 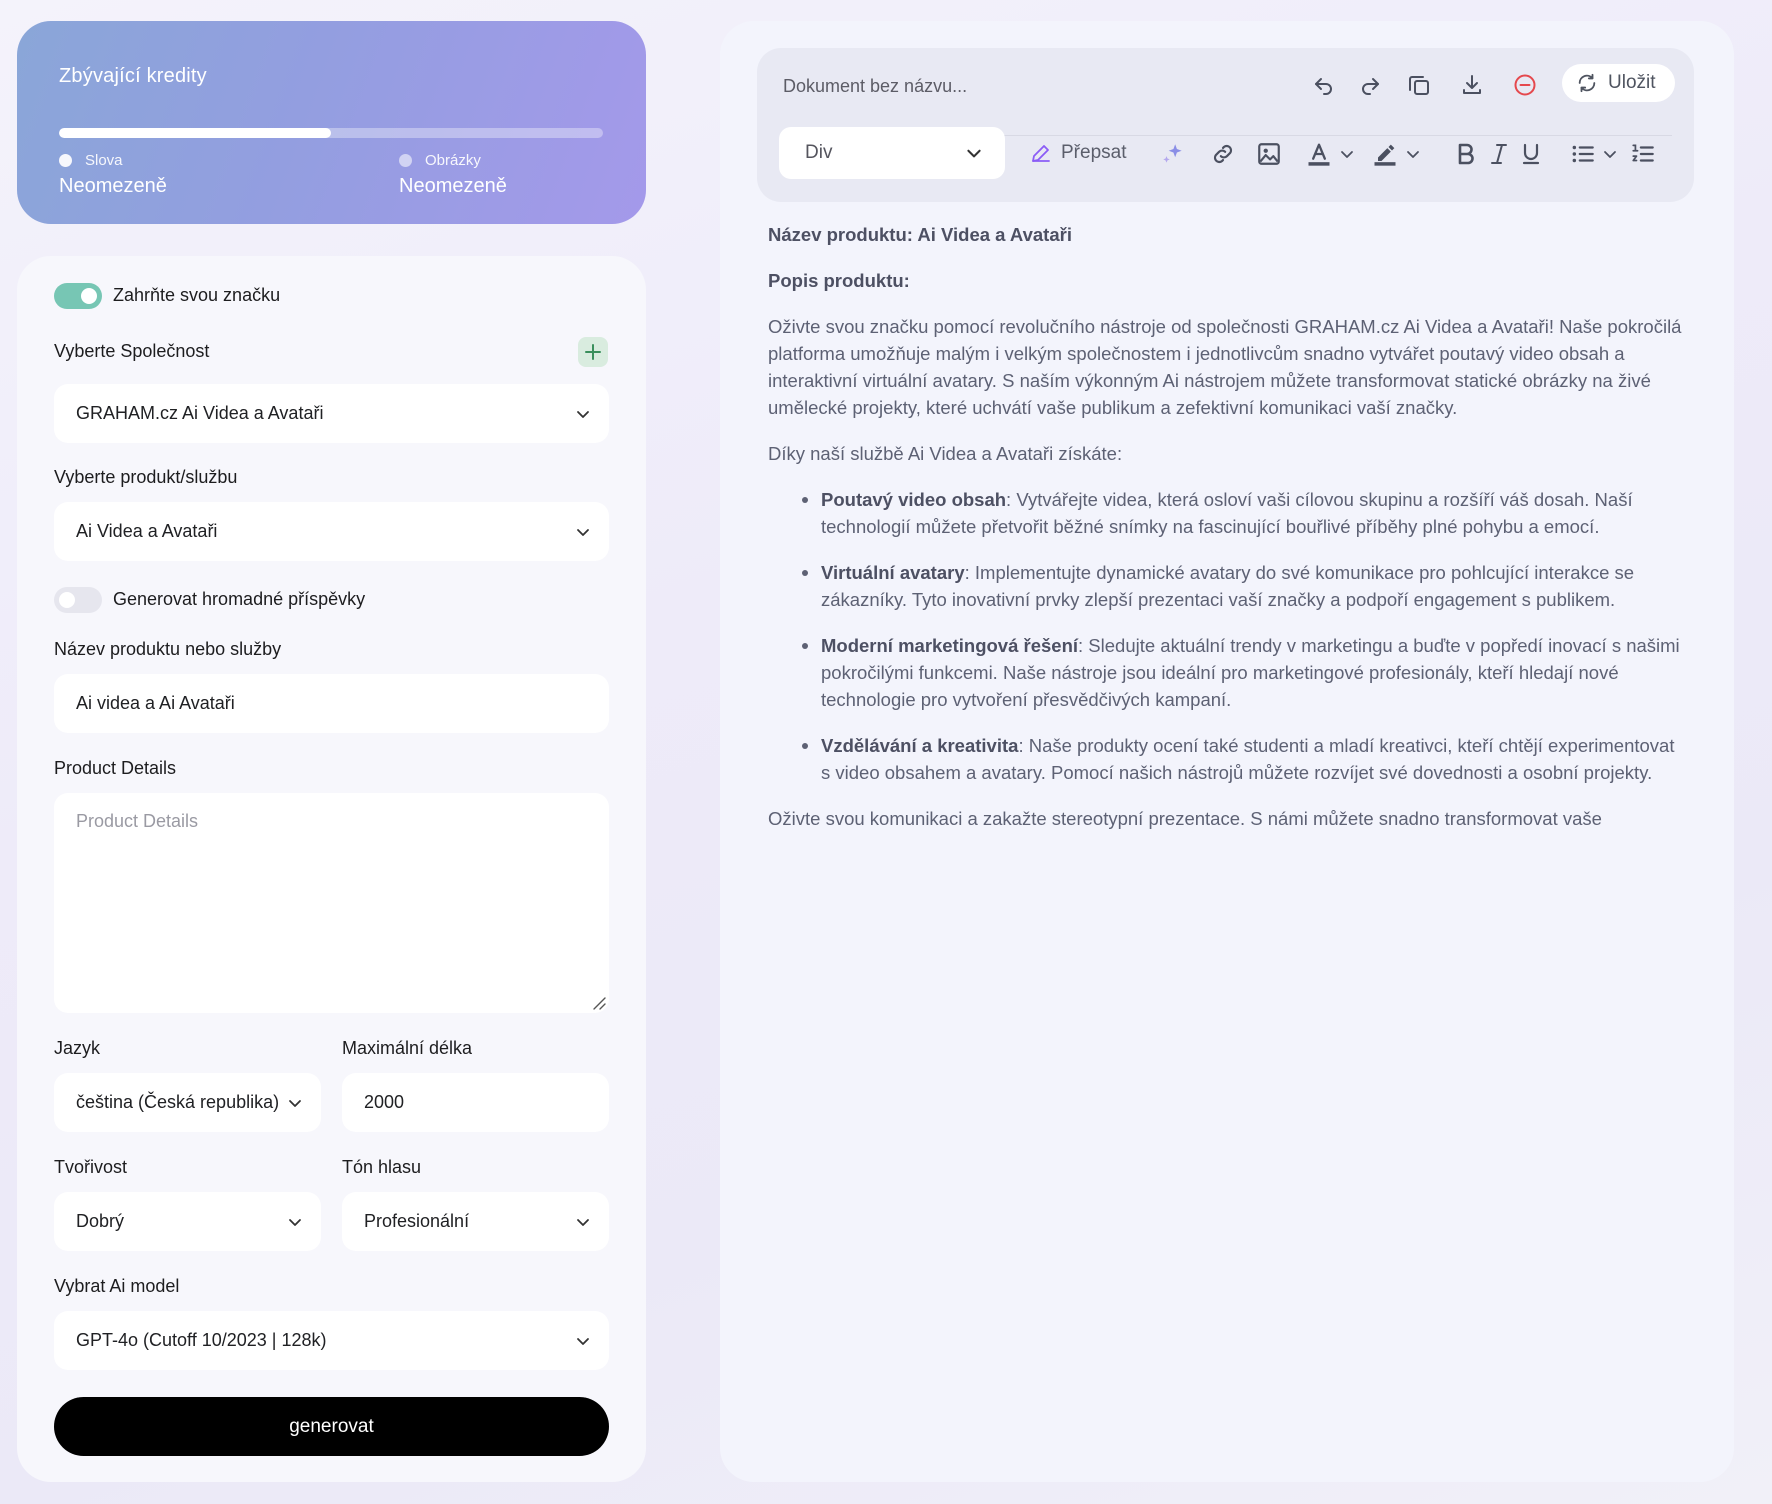 What do you see at coordinates (407, 1048) in the screenshot?
I see `max-length-label: Maximální délka` at bounding box center [407, 1048].